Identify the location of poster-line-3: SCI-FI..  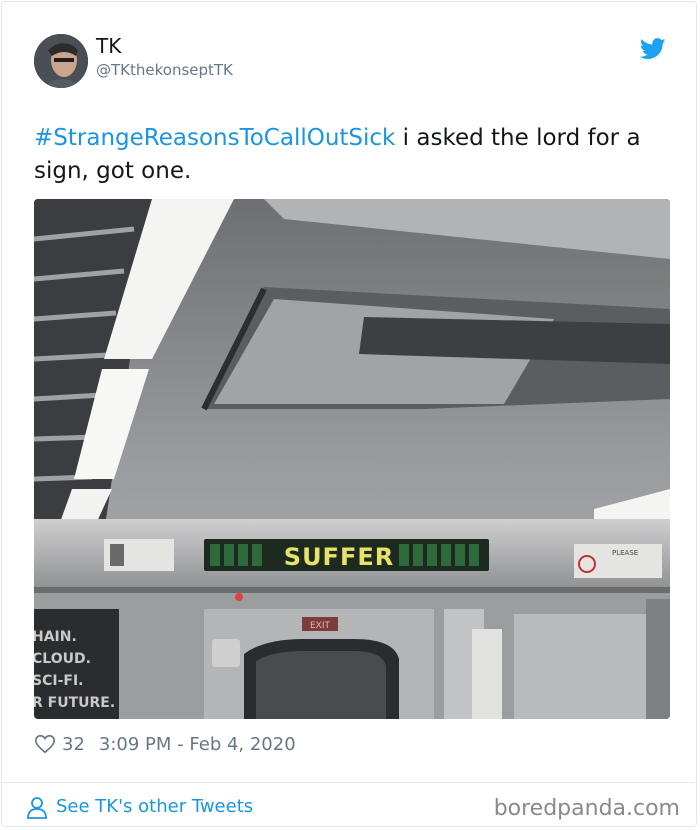
(58, 681).